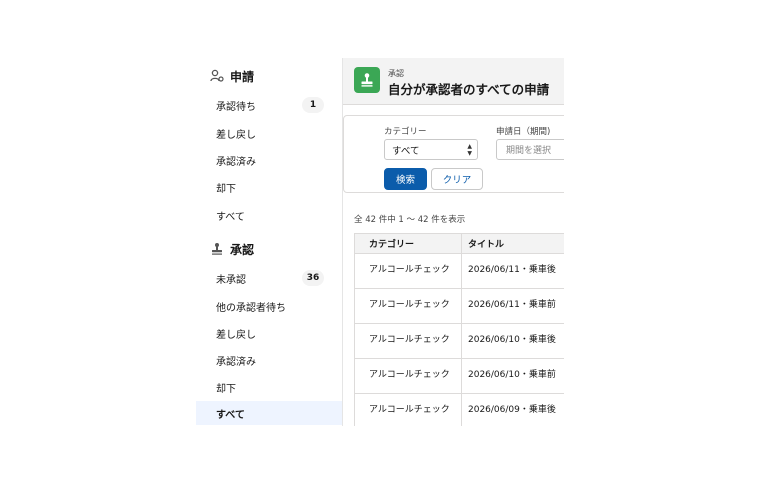  Describe the element at coordinates (512, 341) in the screenshot. I see `cell-title: 2026/06/10・乗車後` at that location.